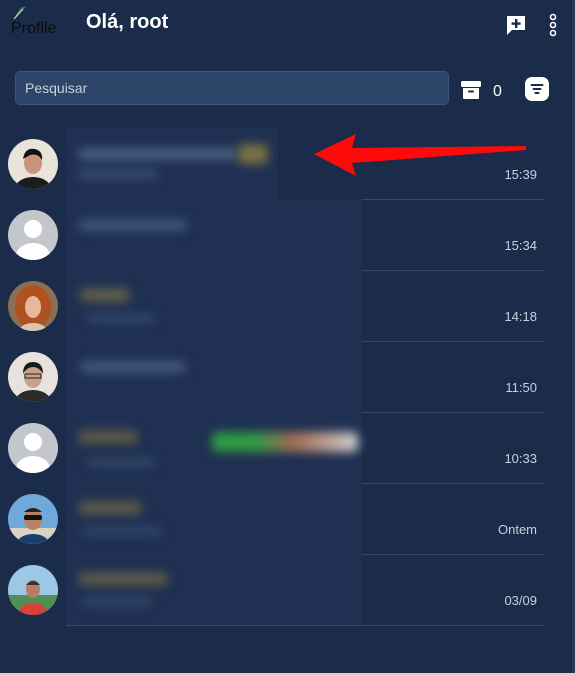  I want to click on menu-button, so click(553, 25).